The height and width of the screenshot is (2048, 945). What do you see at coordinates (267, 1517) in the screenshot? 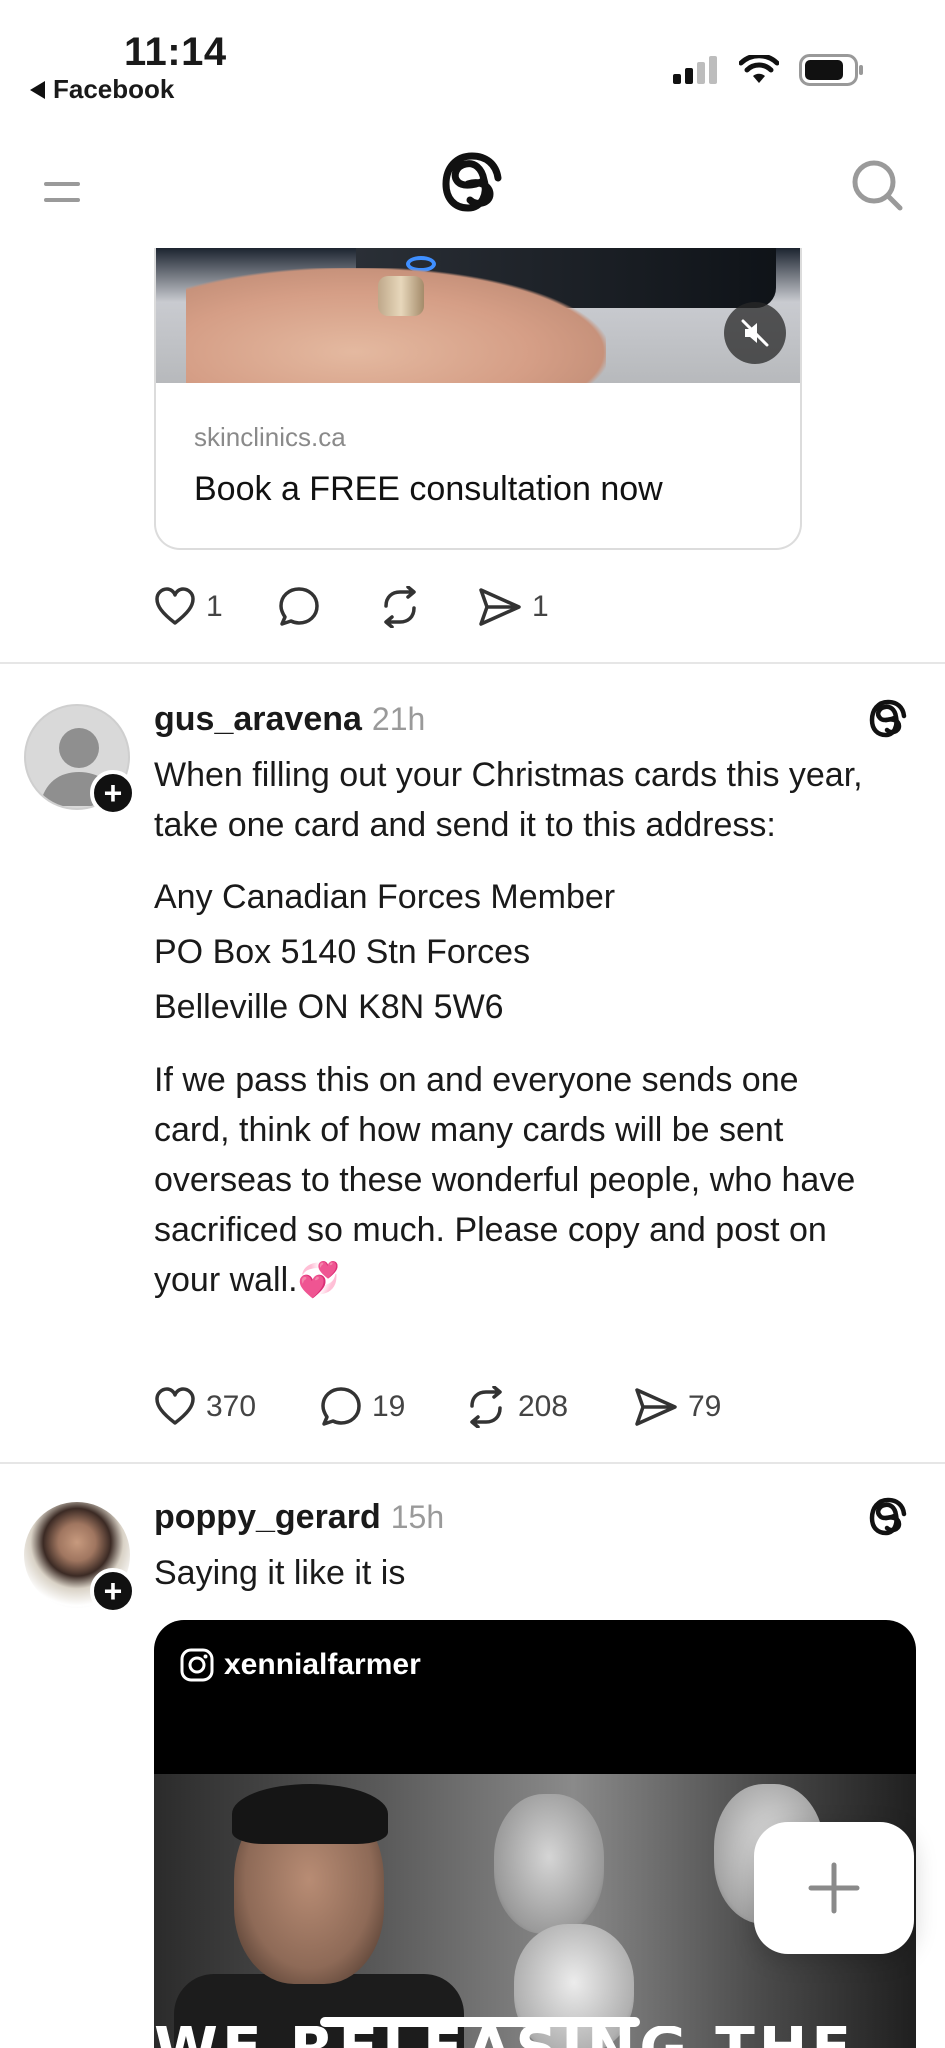
I see `username-text: poppy_gerard` at bounding box center [267, 1517].